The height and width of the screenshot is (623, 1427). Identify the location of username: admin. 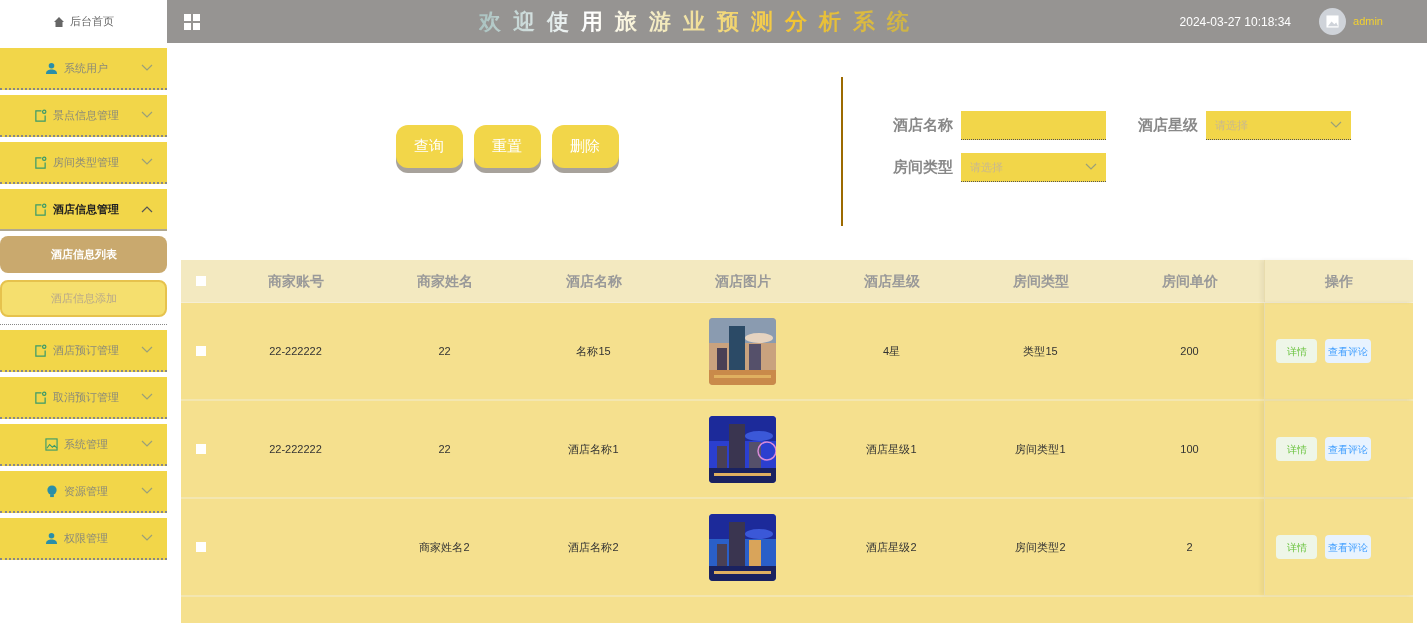
(1368, 21).